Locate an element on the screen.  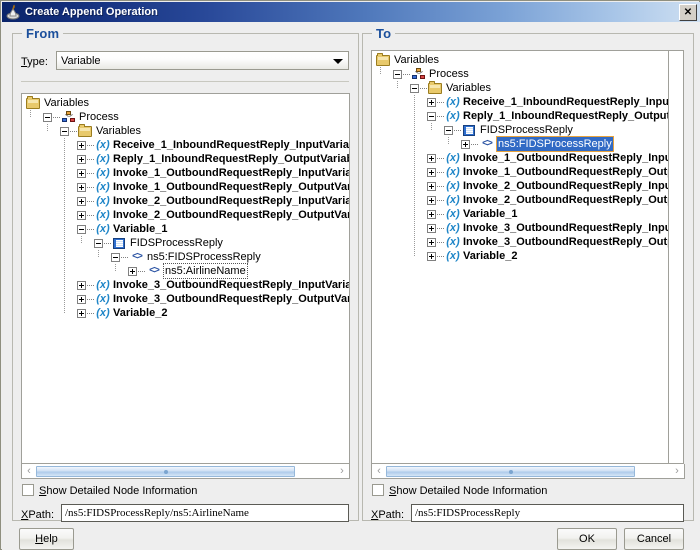
to-show-detail-checkbox is located at coordinates (378, 490).